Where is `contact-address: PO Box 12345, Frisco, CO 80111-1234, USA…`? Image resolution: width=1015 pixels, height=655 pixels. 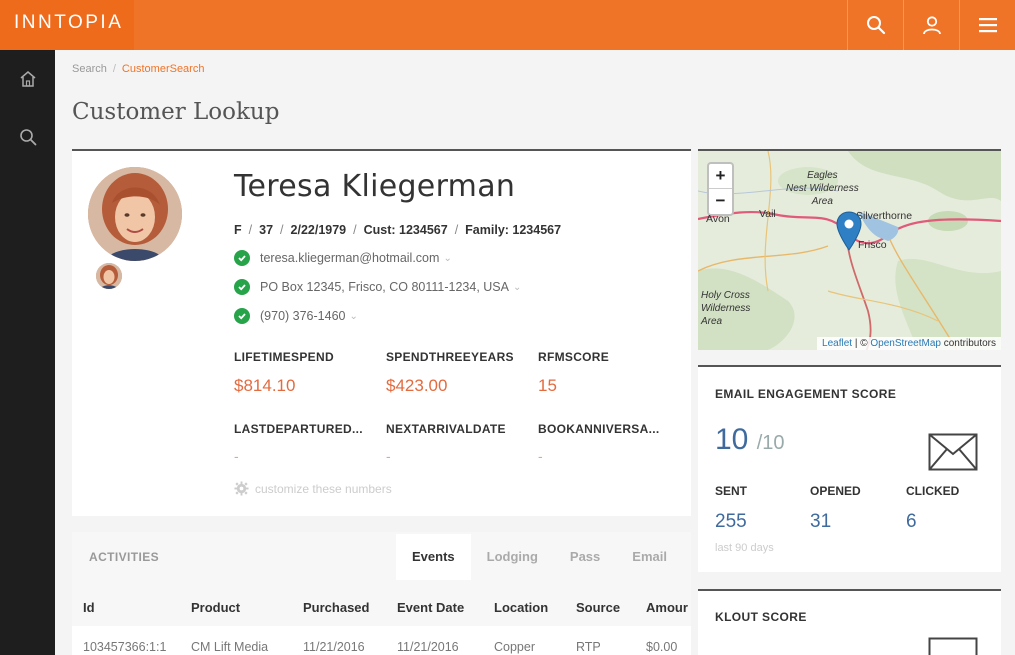
contact-address: PO Box 12345, Frisco, CO 80111-1234, USA… is located at coordinates (377, 287).